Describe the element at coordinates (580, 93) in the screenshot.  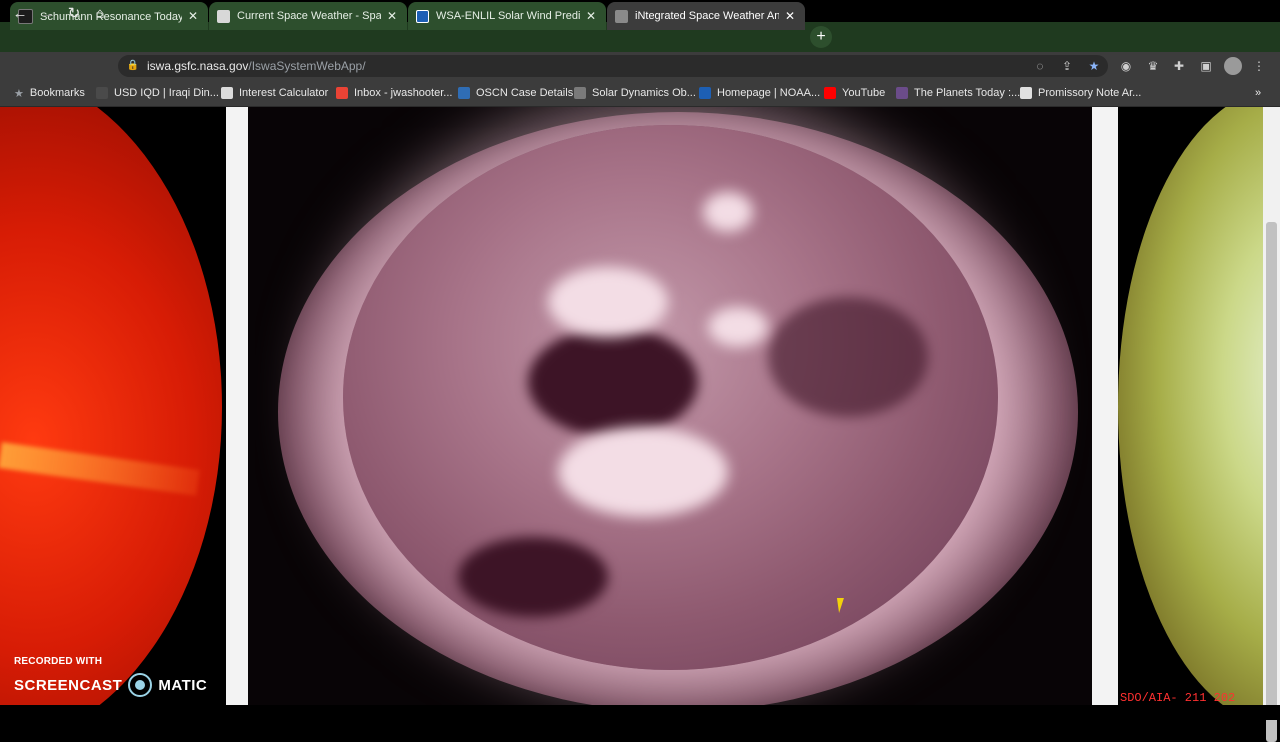
I see `sdo-icon` at that location.